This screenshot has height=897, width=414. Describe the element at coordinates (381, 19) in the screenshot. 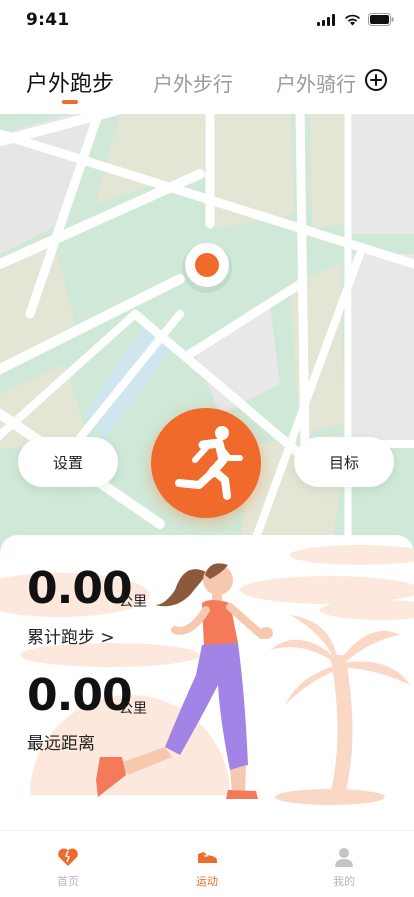

I see `battery-icon` at that location.